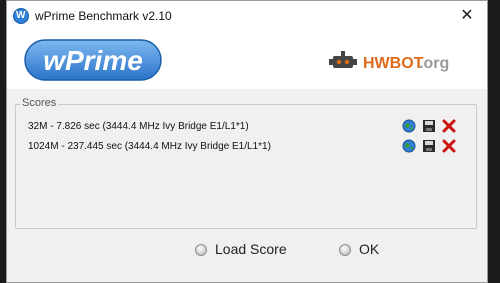 The width and height of the screenshot is (500, 283). Describe the element at coordinates (434, 63) in the screenshot. I see `hwbot-suffix-text: .org` at that location.